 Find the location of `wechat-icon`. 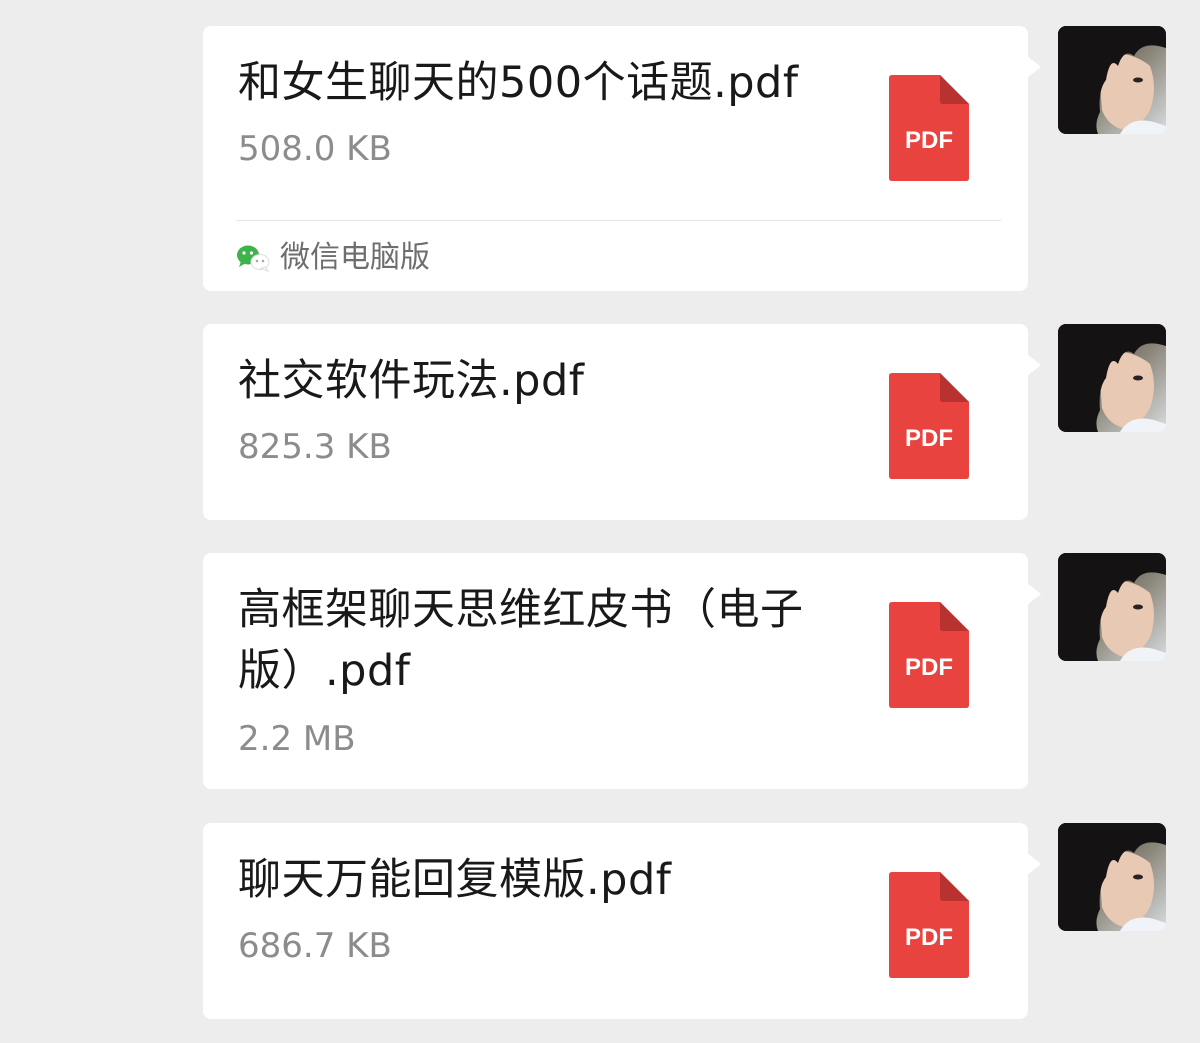

wechat-icon is located at coordinates (253, 258).